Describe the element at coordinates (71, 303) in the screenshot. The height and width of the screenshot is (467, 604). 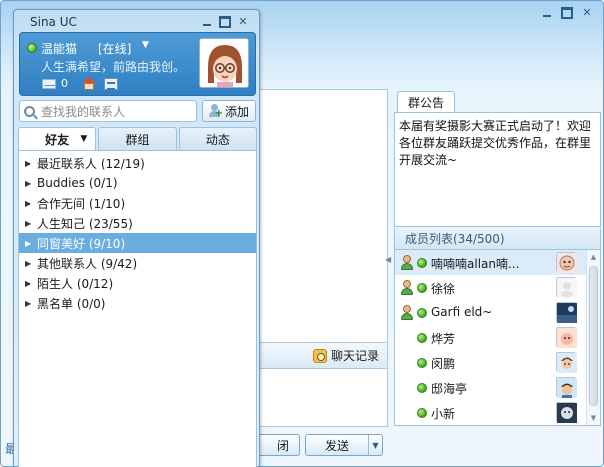
I see `group-label: 黑名单 (0/0)` at that location.